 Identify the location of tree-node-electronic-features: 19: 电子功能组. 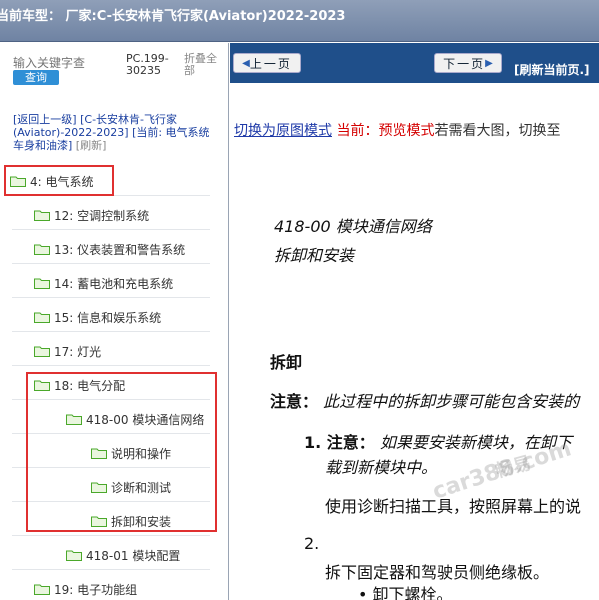
(85, 589).